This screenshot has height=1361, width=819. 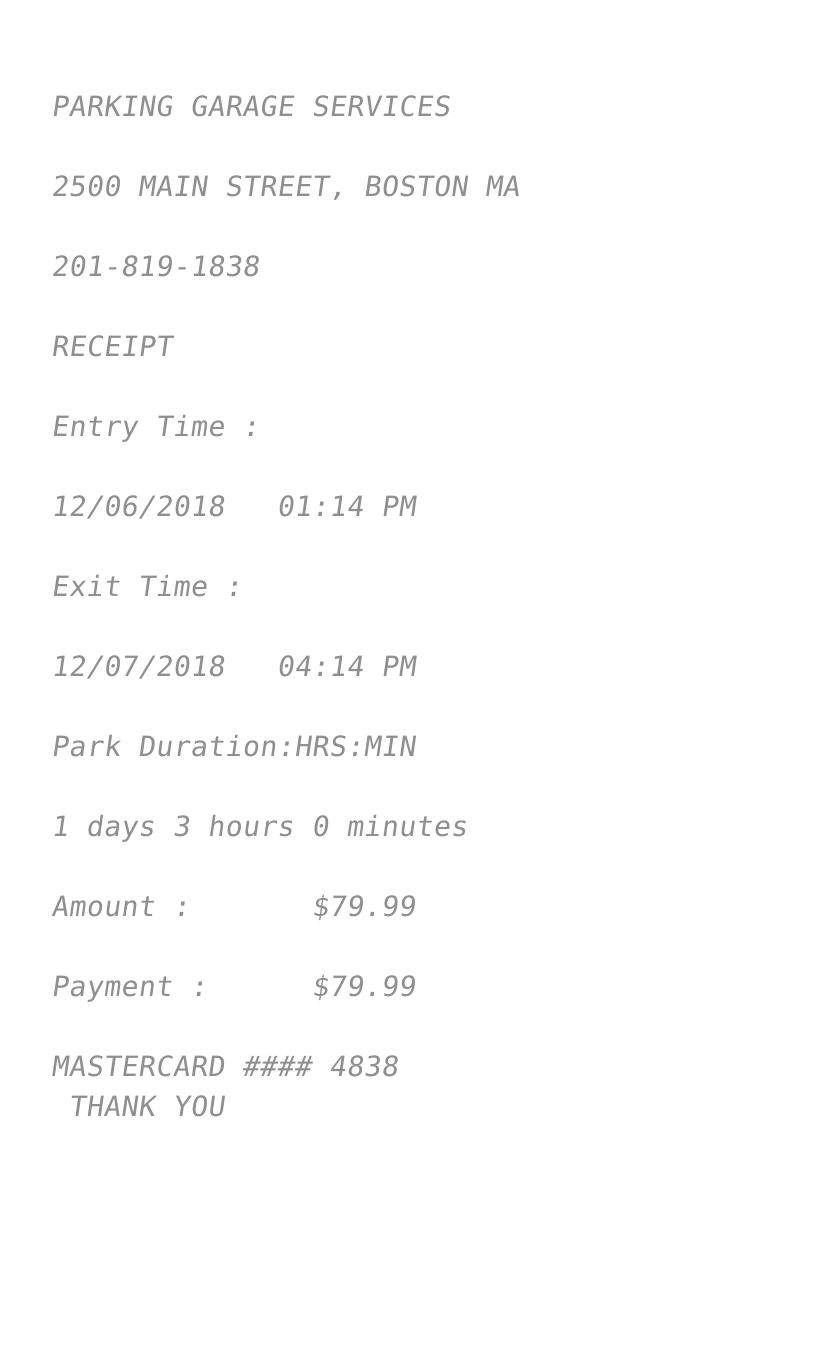 What do you see at coordinates (157, 426) in the screenshot?
I see `entry-time-label: Entry Time :` at bounding box center [157, 426].